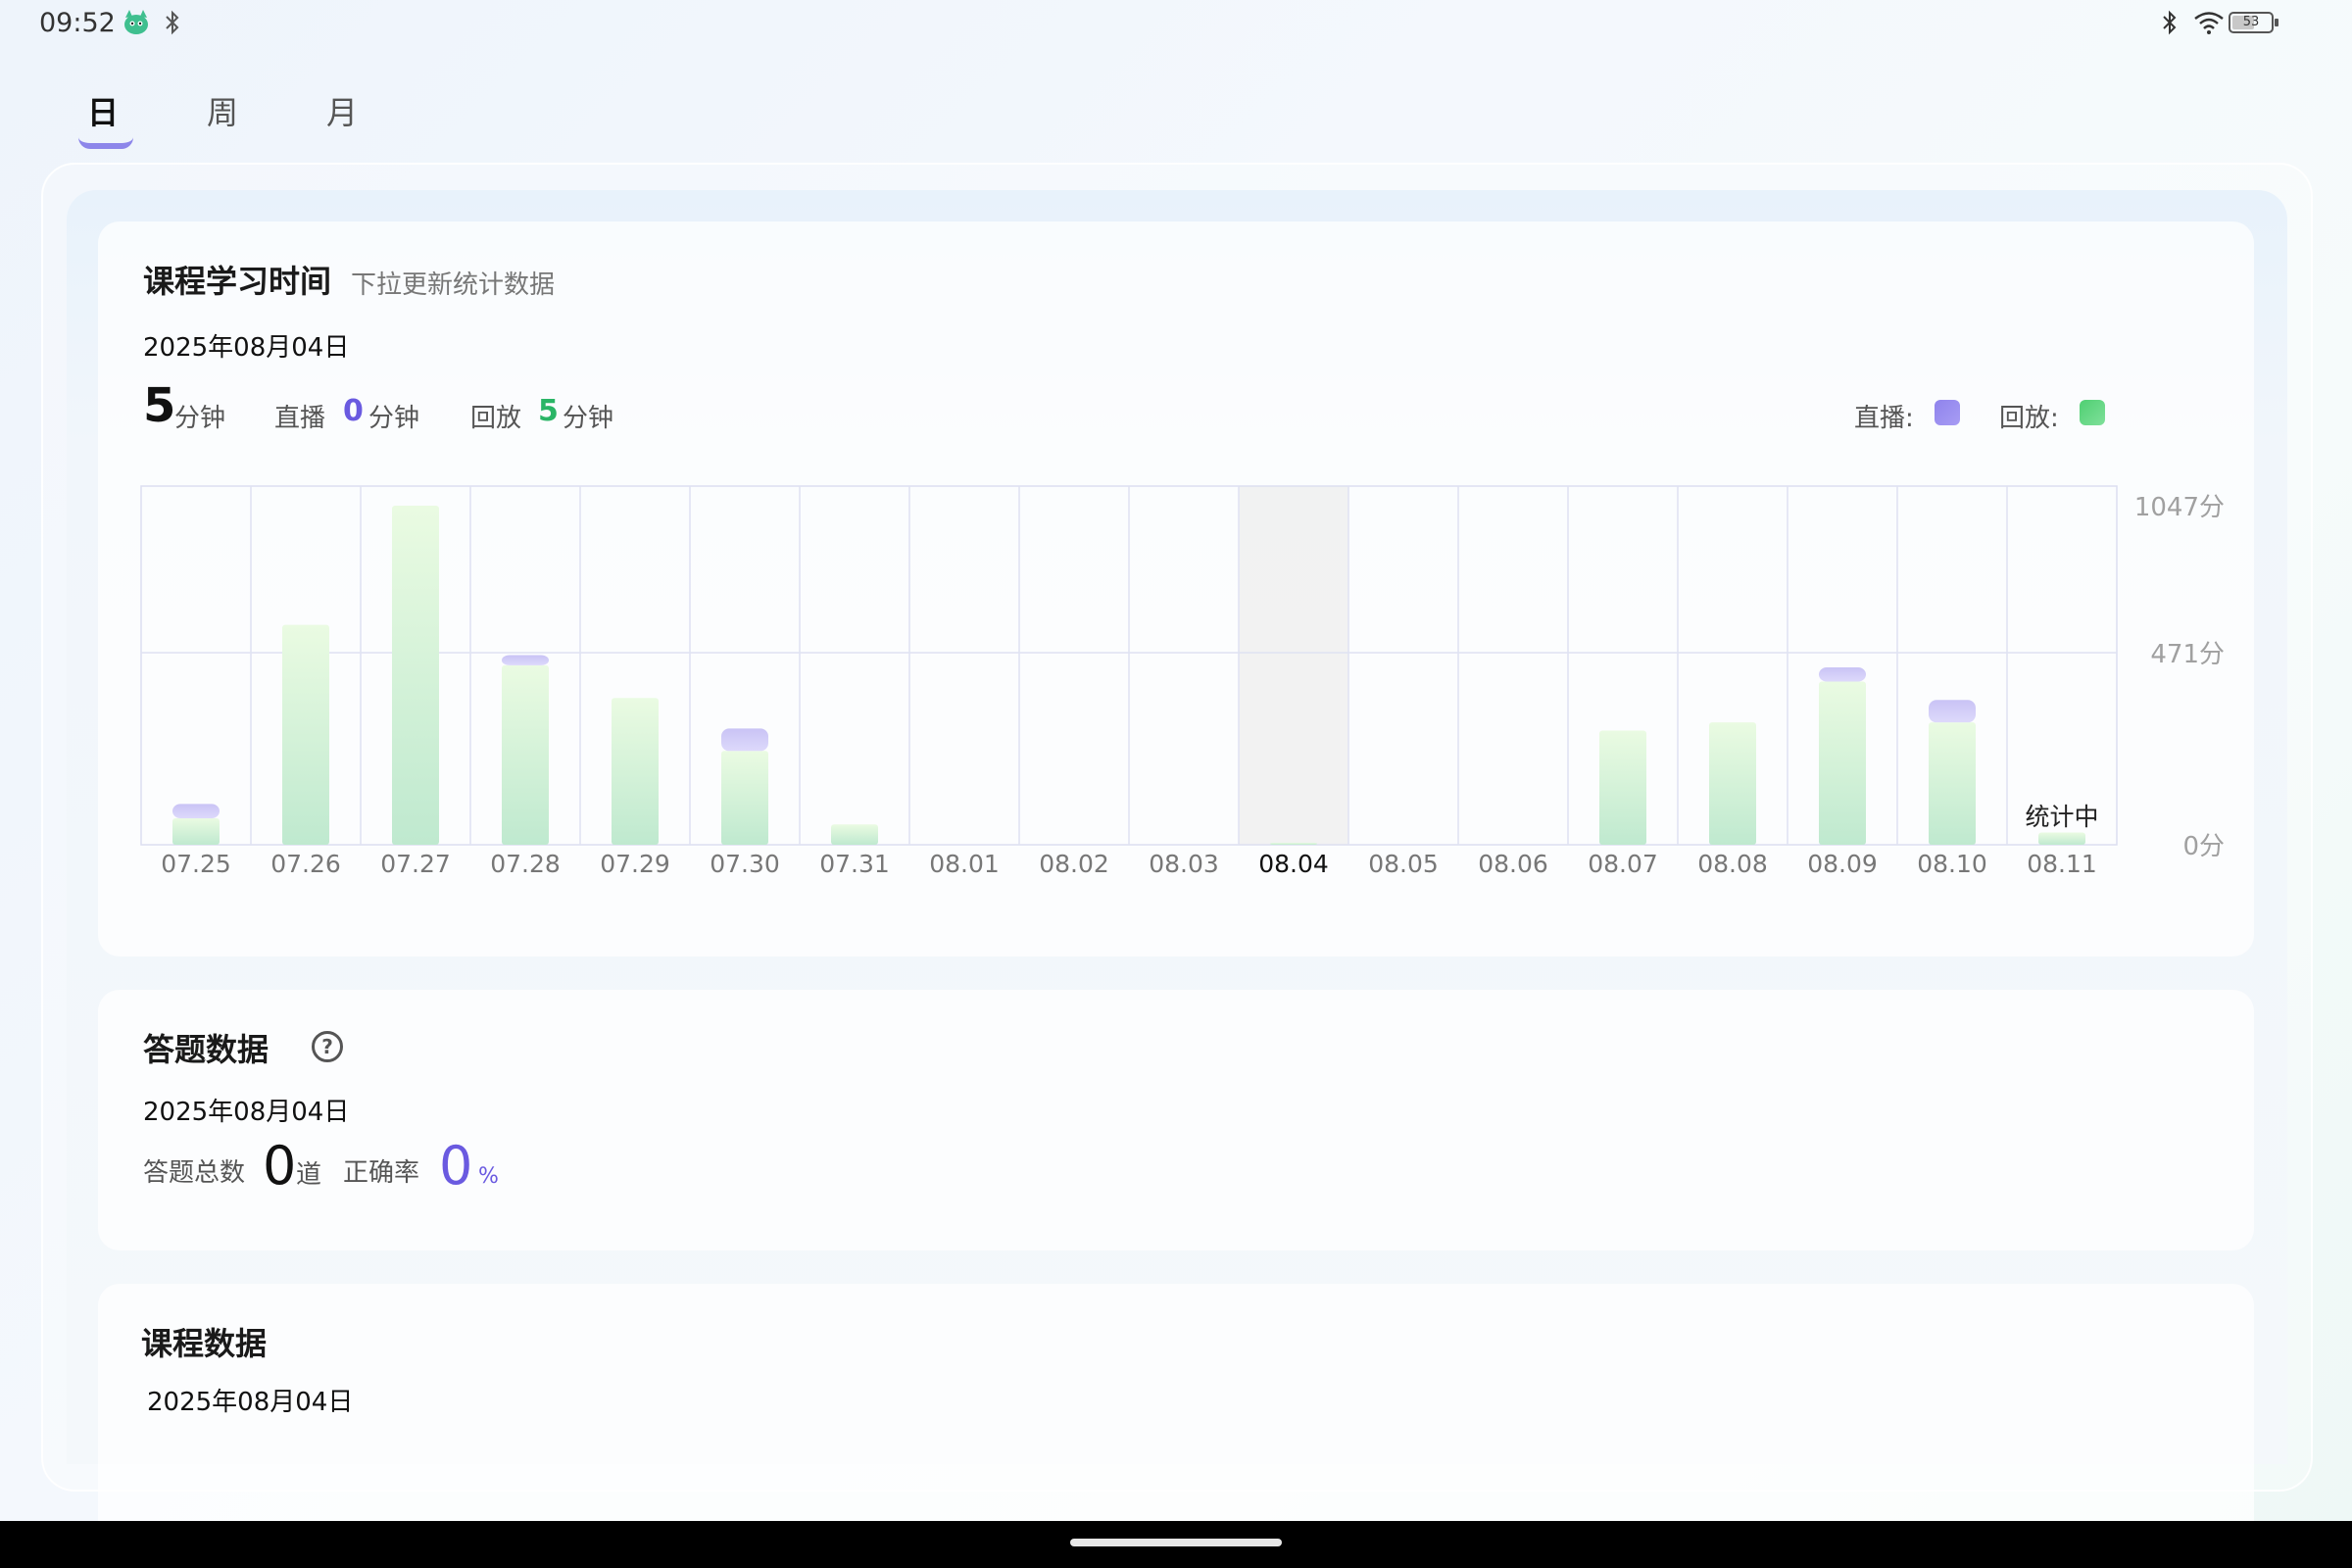 Image resolution: width=2352 pixels, height=1568 pixels. Describe the element at coordinates (1947, 412) in the screenshot. I see `legend-live-swatch` at that location.